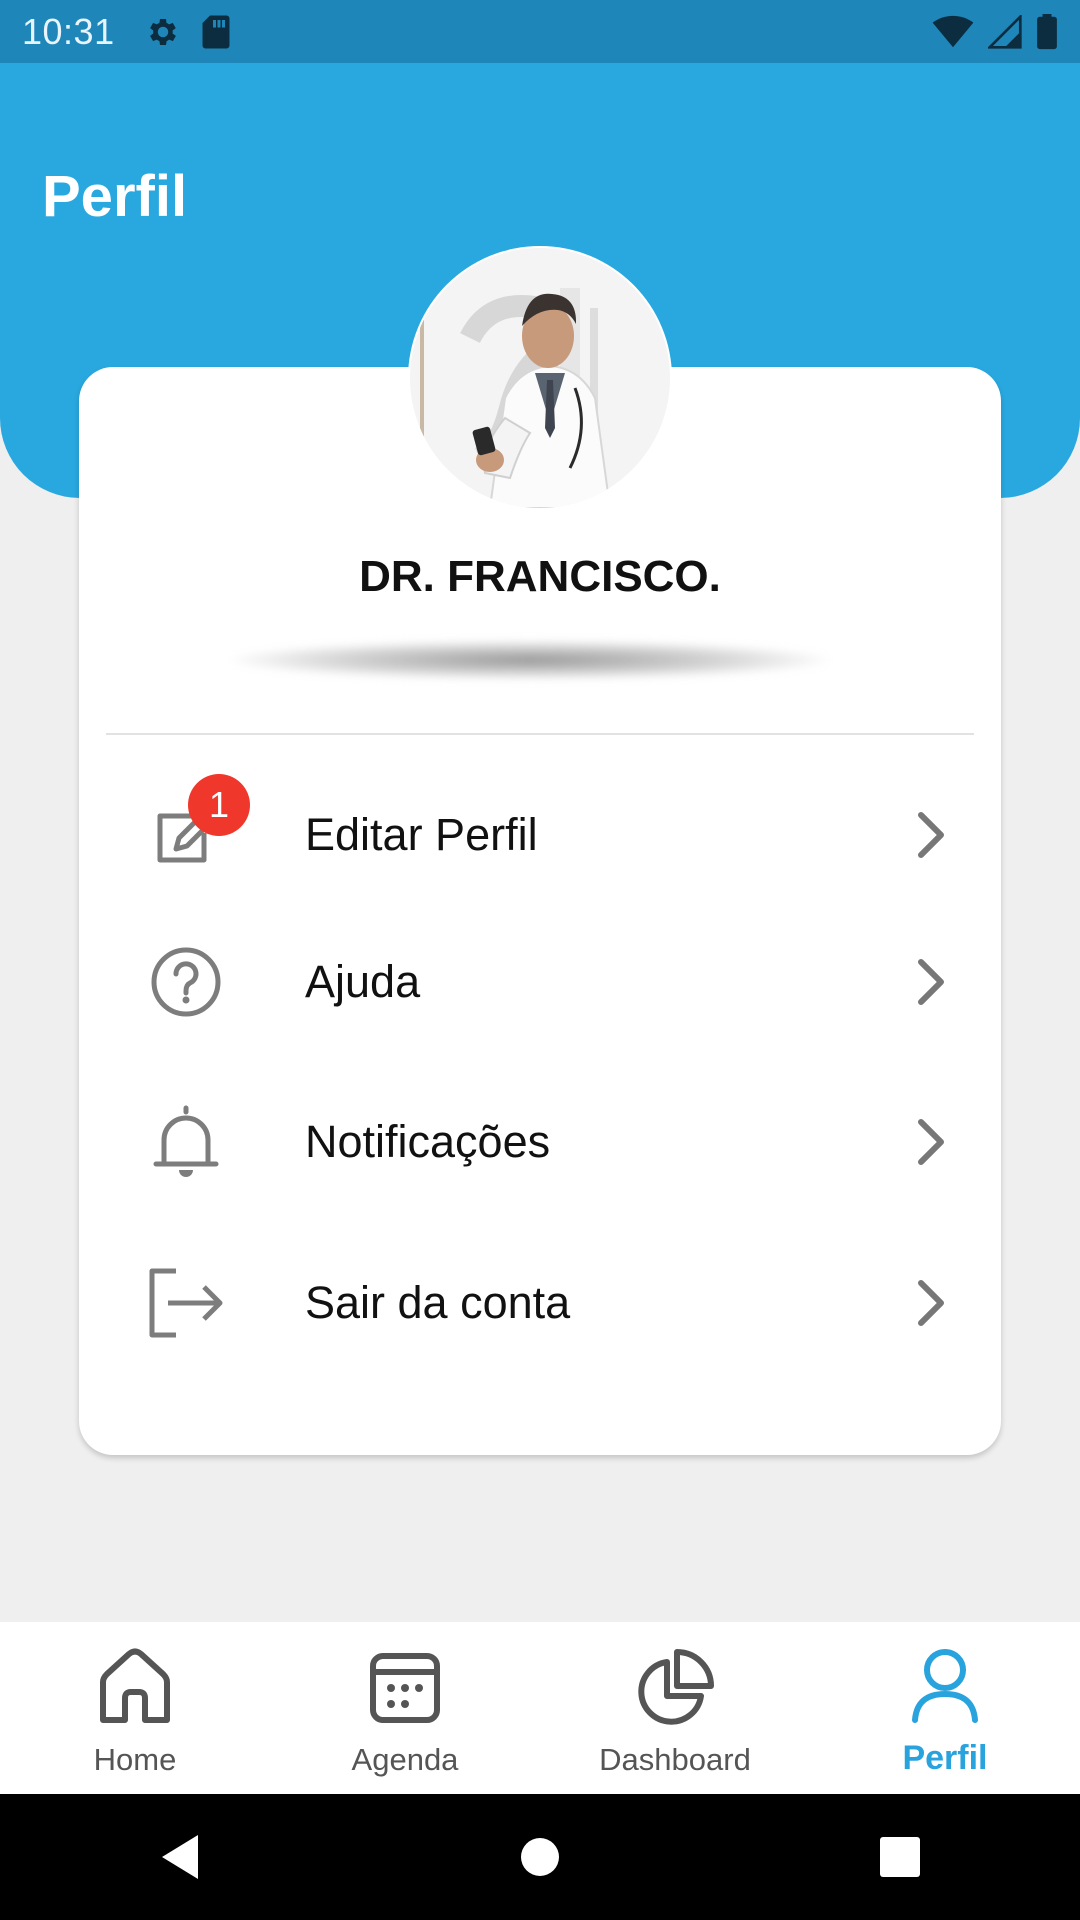 The width and height of the screenshot is (1080, 1920). I want to click on help-icon, so click(186, 982).